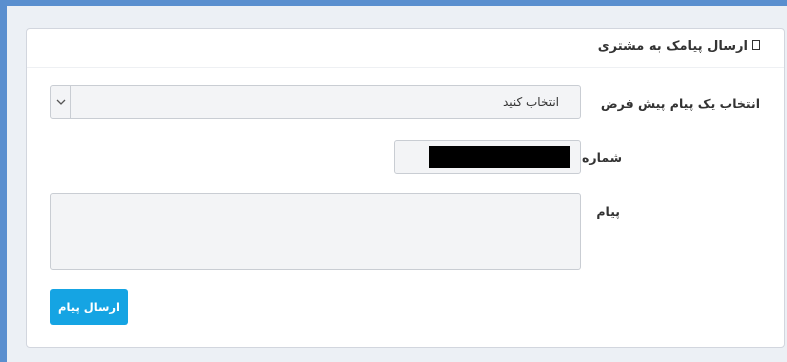 This screenshot has height=362, width=787. I want to click on message-textarea, so click(315, 231).